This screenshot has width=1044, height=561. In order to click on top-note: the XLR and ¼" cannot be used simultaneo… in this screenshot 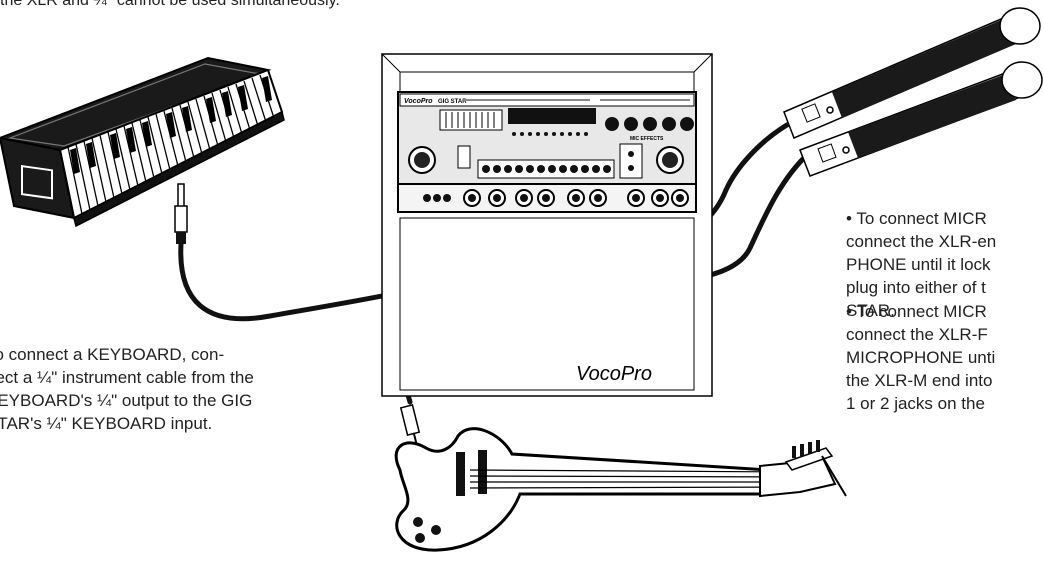, I will do `click(170, 4)`.